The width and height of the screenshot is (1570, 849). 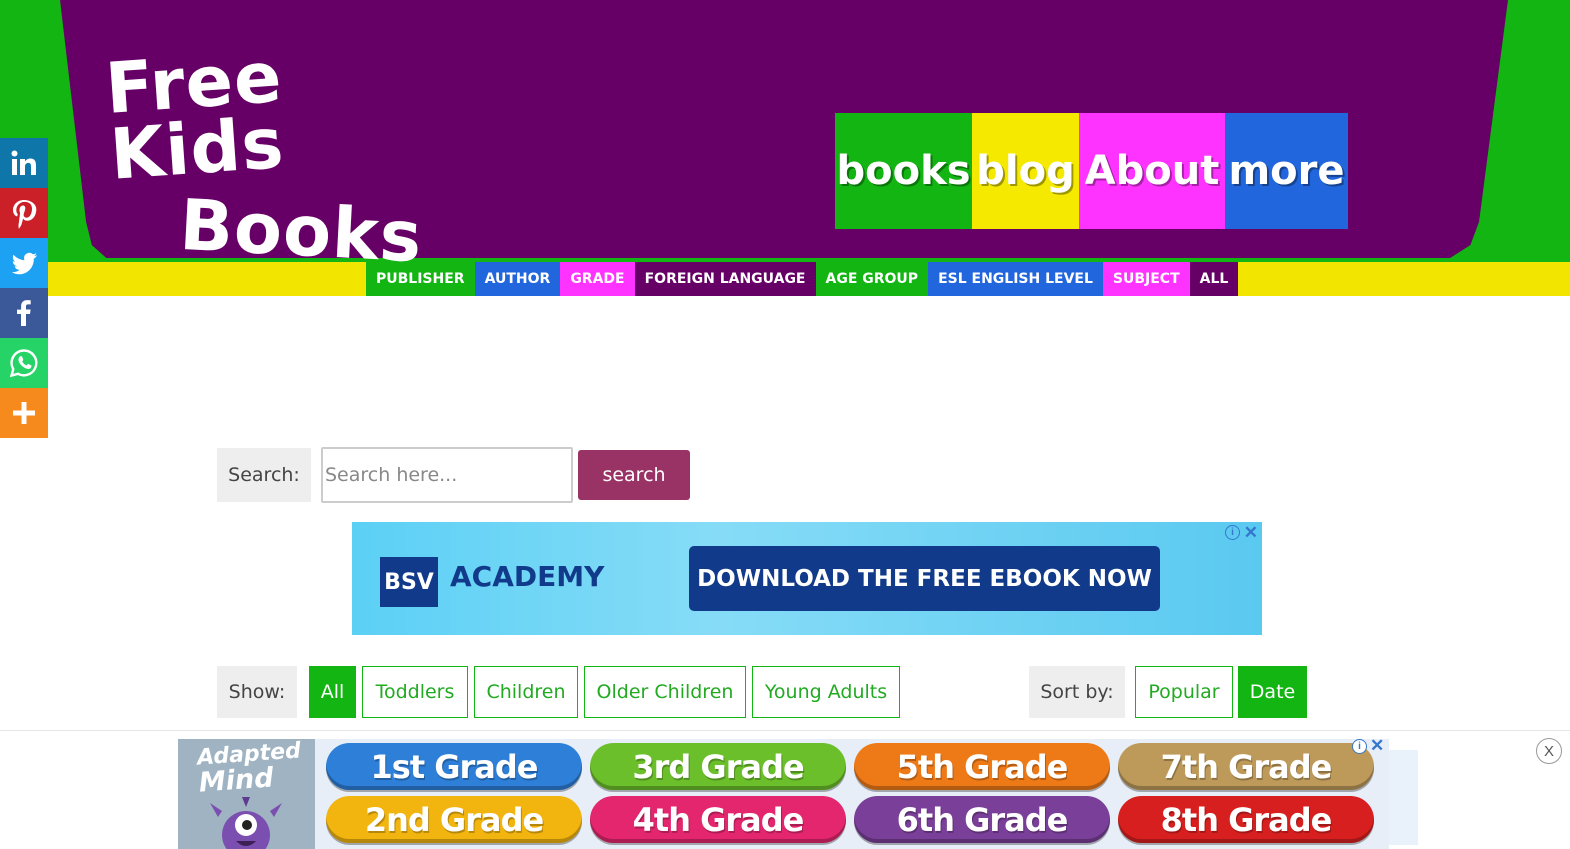 I want to click on search-label: Search:, so click(x=264, y=475).